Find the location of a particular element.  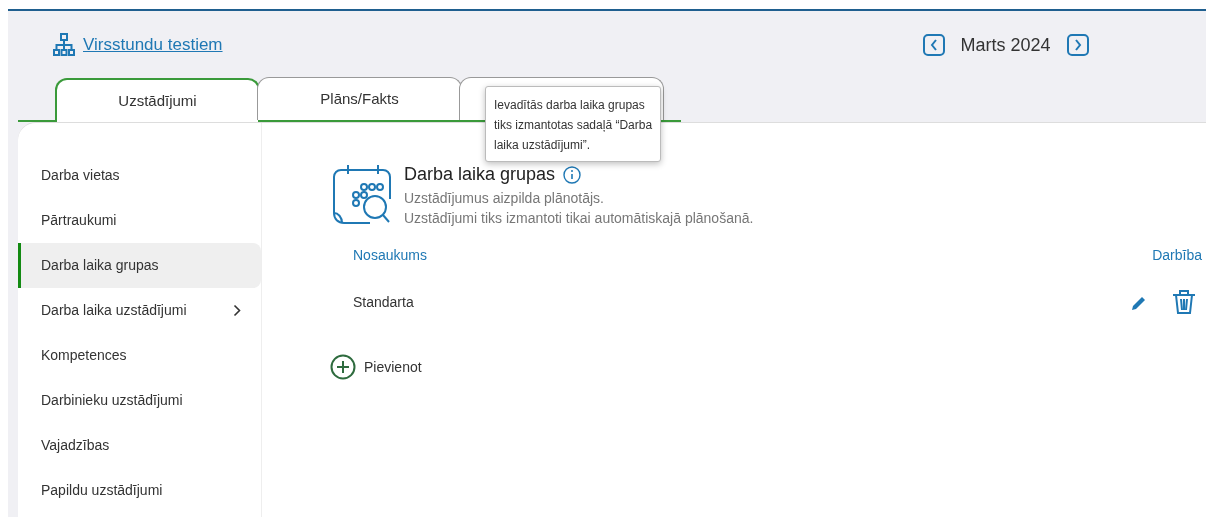

section-subtitle: Uzstādījumi tiks izmantoti tikai automātiskajā plānošanā. is located at coordinates (579, 218).